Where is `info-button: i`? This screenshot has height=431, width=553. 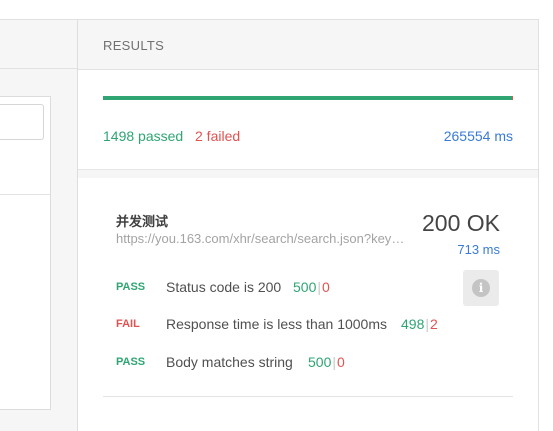 info-button: i is located at coordinates (481, 288).